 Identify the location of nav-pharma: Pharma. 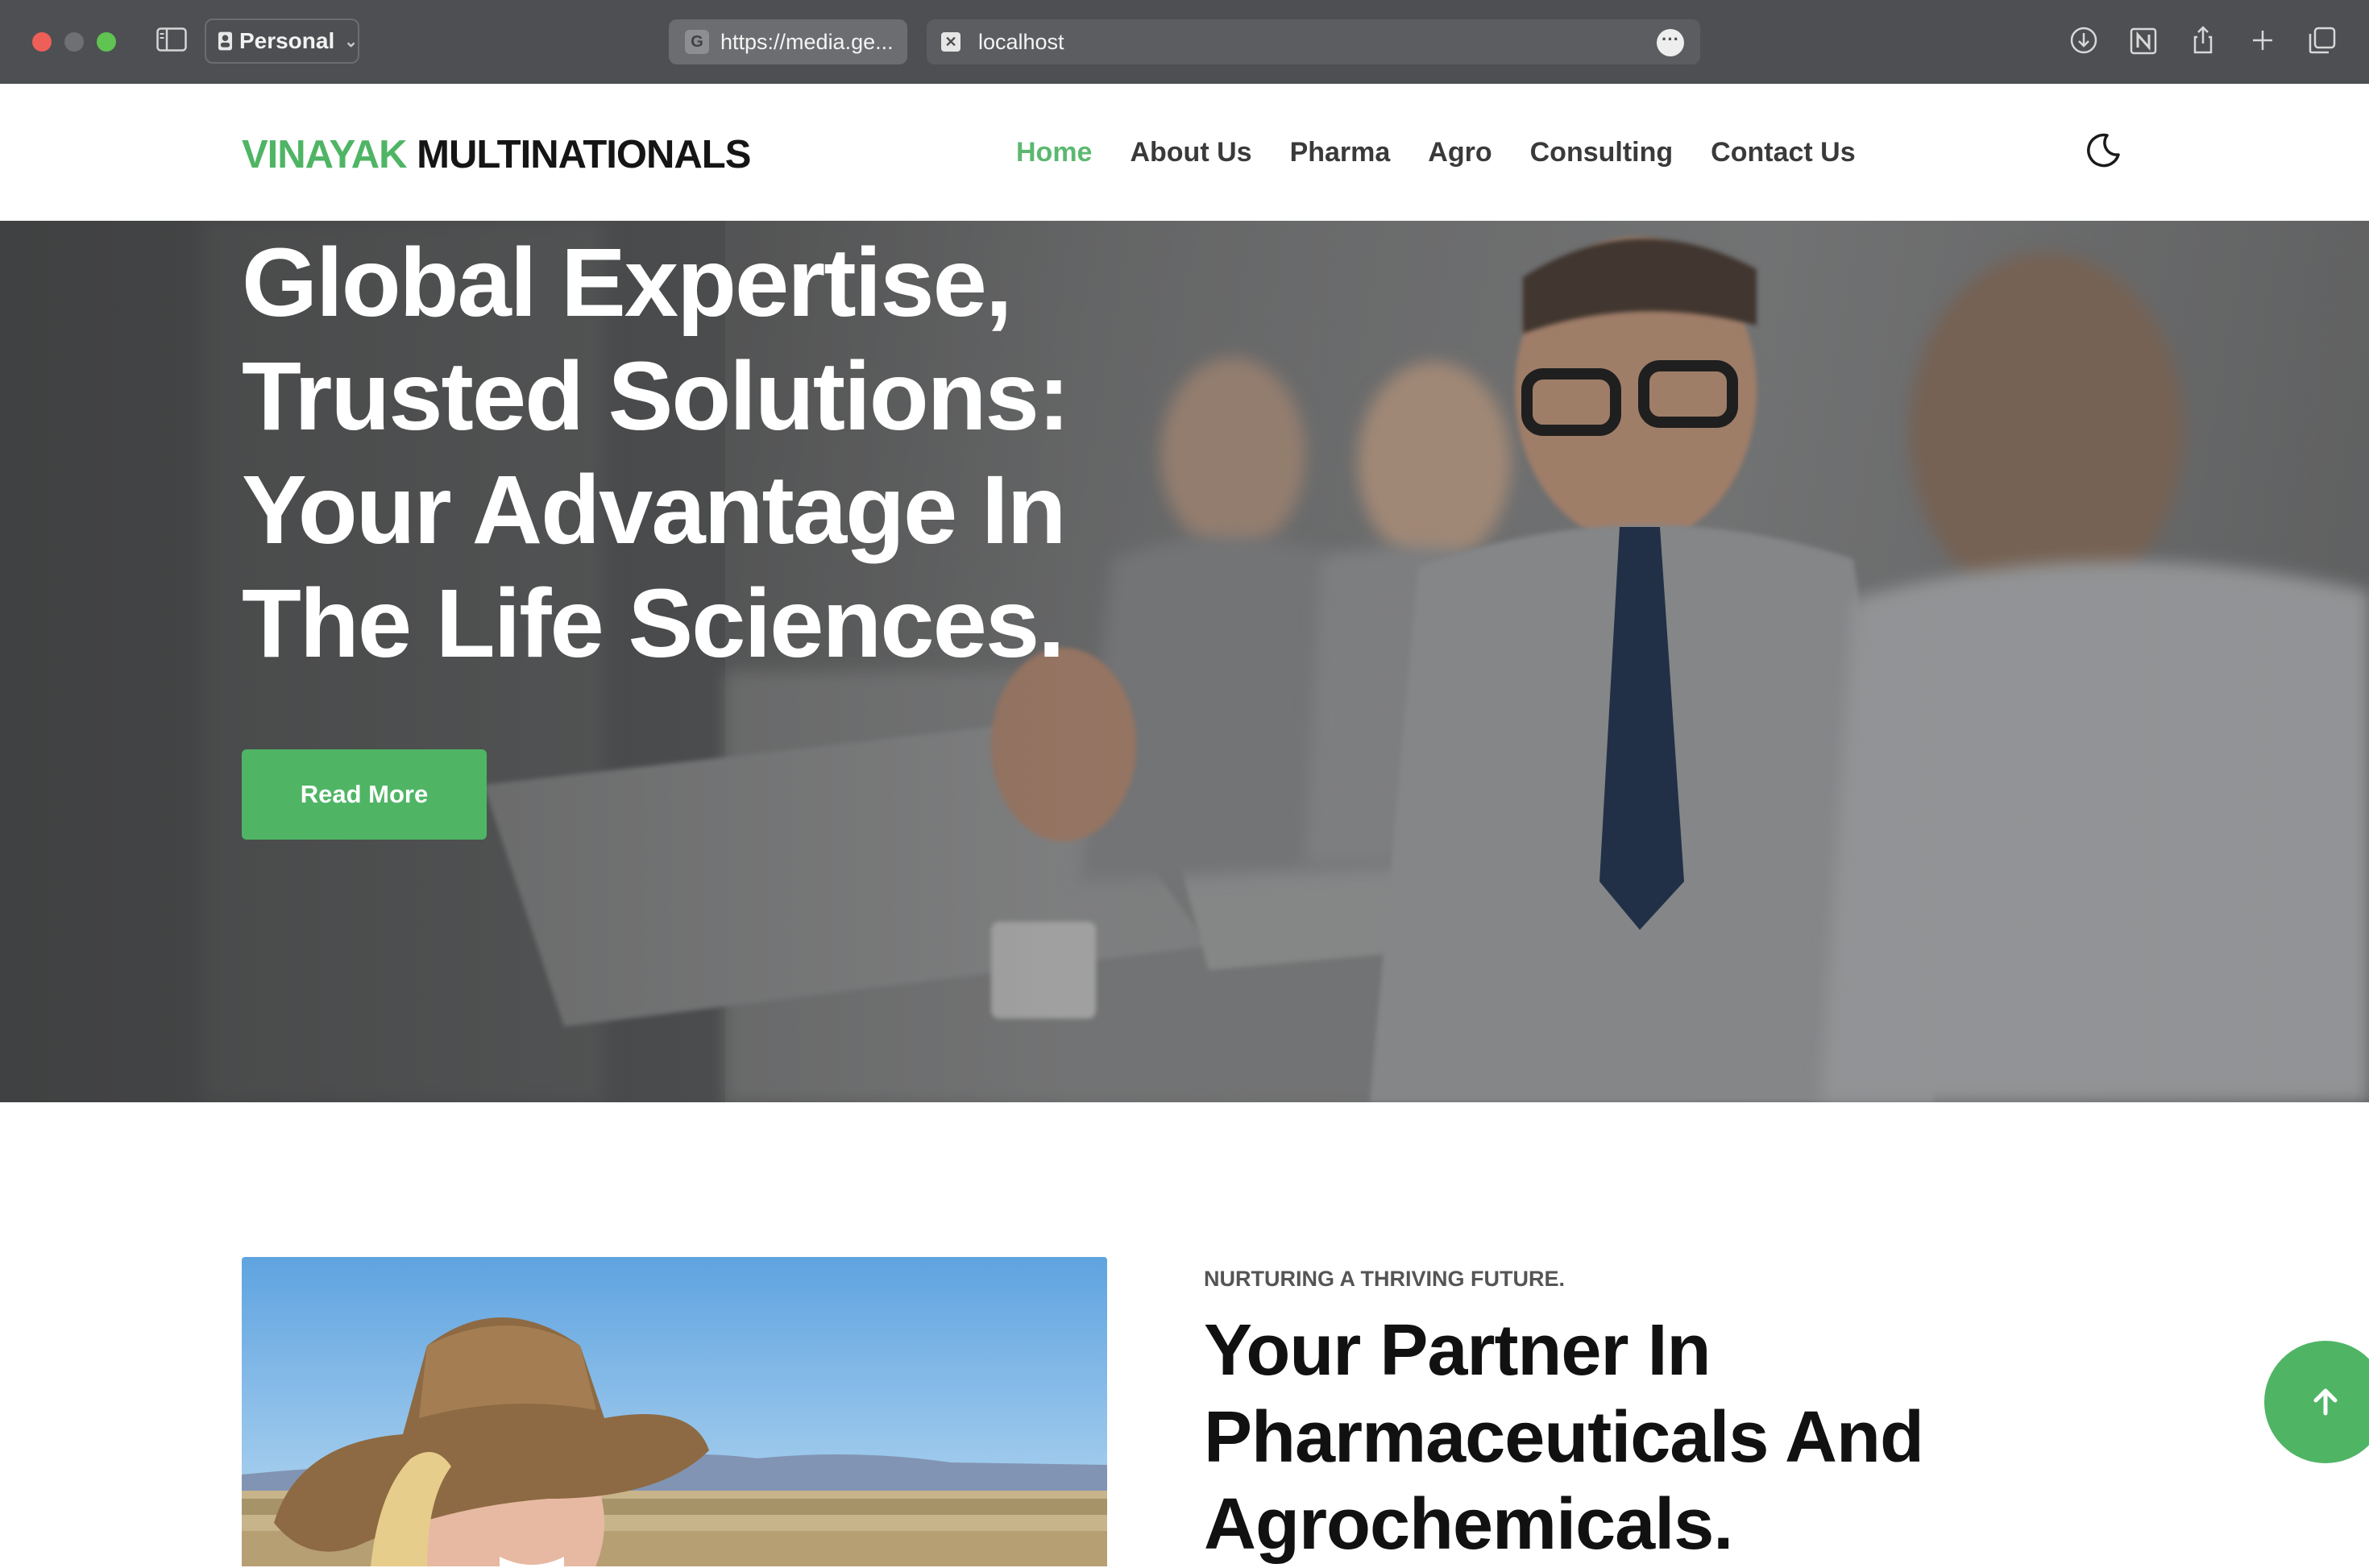
(1340, 152).